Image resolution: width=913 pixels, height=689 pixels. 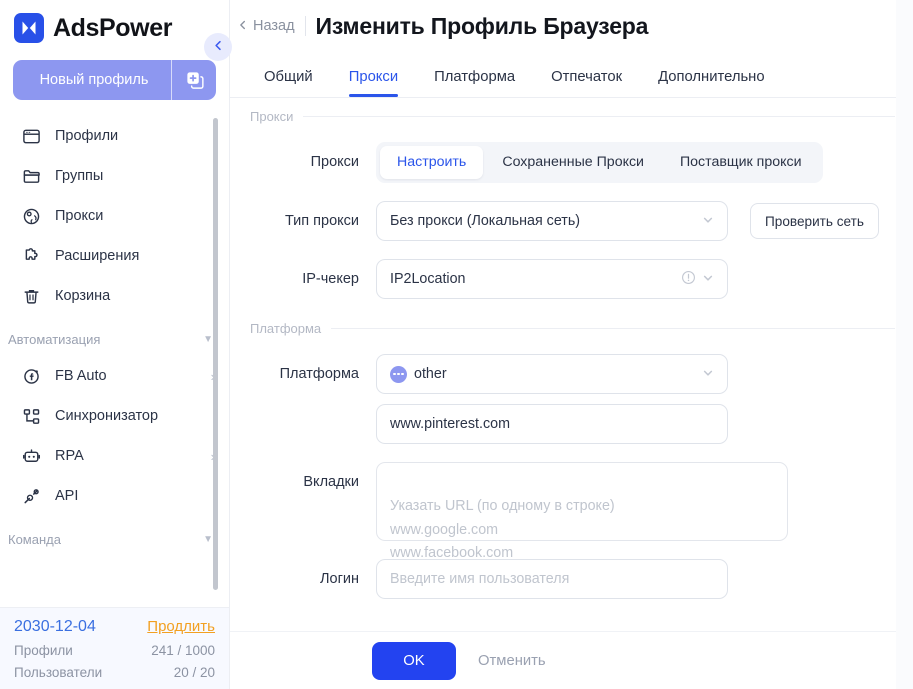 I want to click on new-profile-label: Новый профиль, so click(x=94, y=80).